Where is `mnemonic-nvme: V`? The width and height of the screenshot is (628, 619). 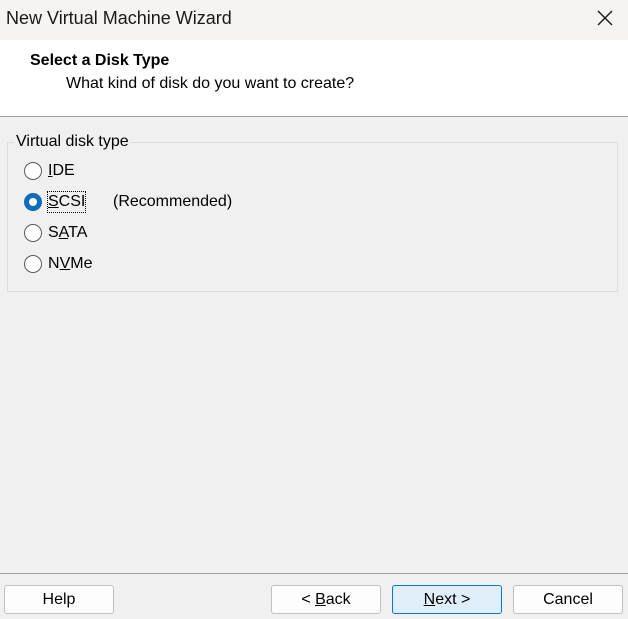 mnemonic-nvme: V is located at coordinates (65, 263).